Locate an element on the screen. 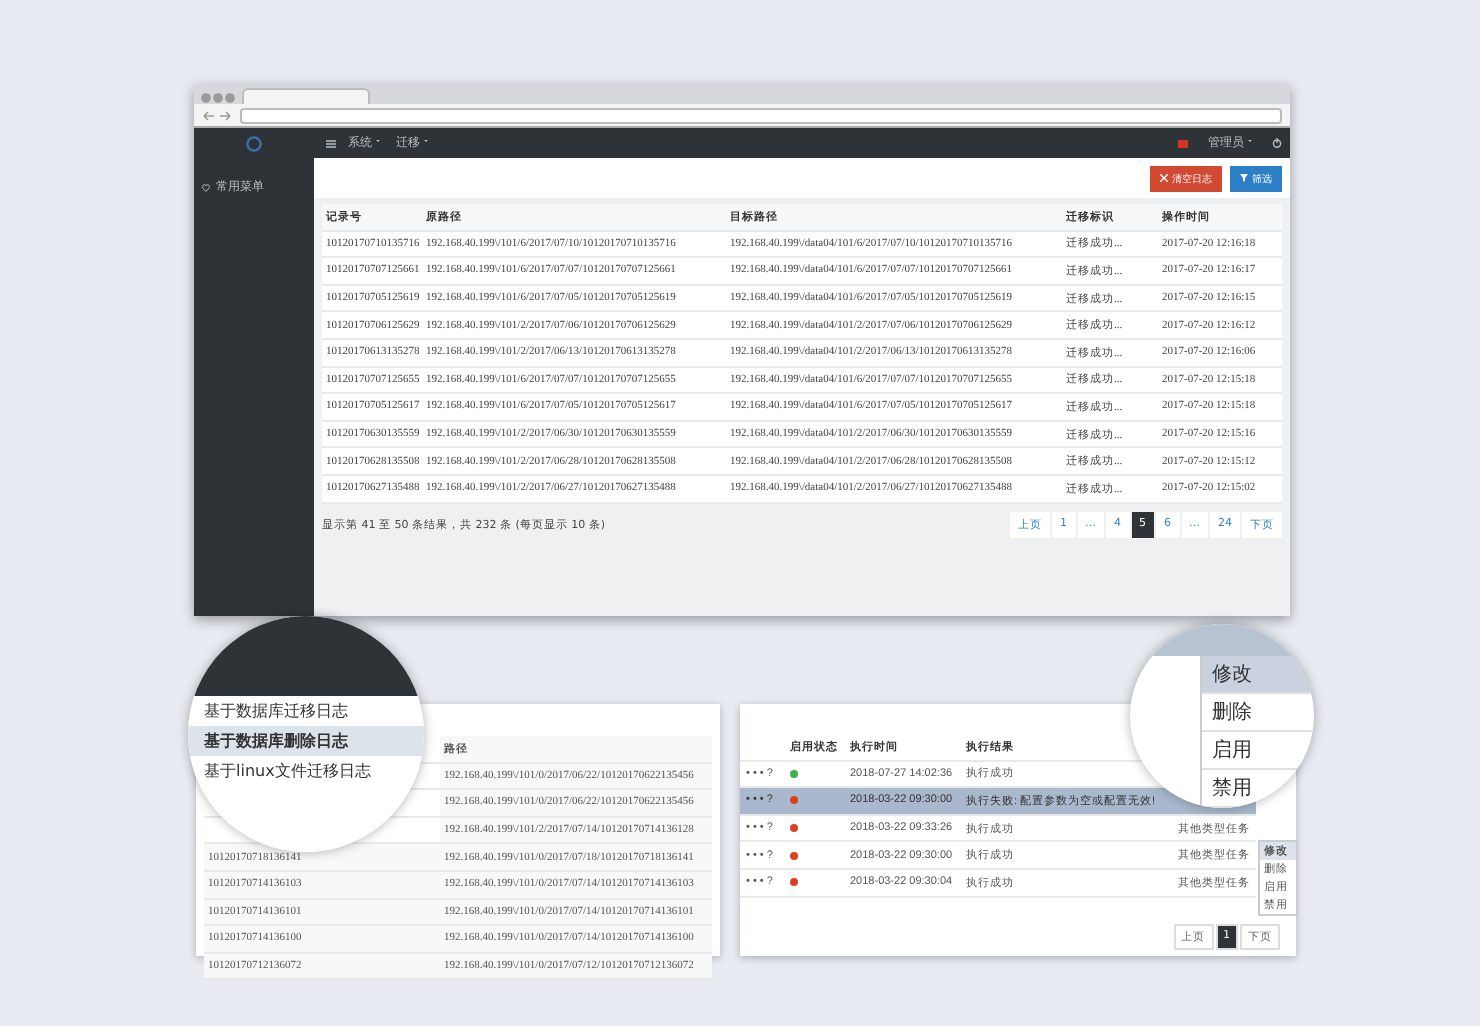 Image resolution: width=1480 pixels, height=1026 pixels. browser-tab is located at coordinates (306, 96).